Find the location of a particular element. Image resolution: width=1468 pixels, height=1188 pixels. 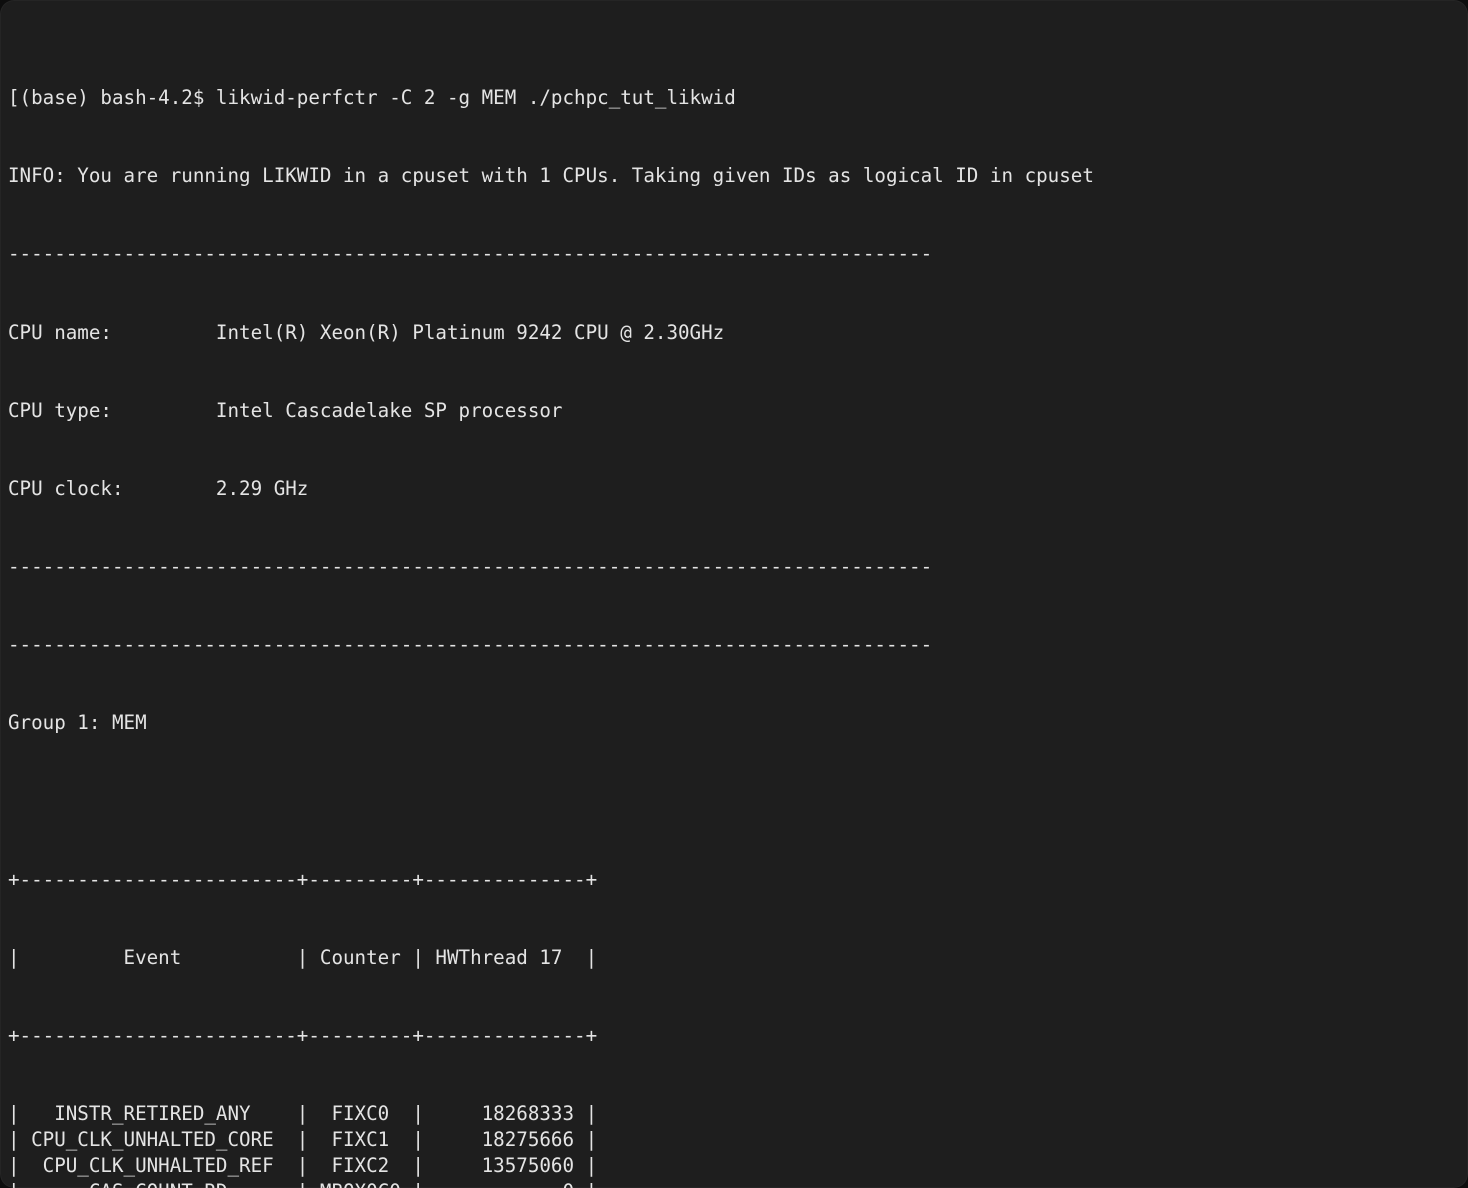

cpu-type-line: CPU type: Intel Cascadelake SP processor is located at coordinates (738, 411).